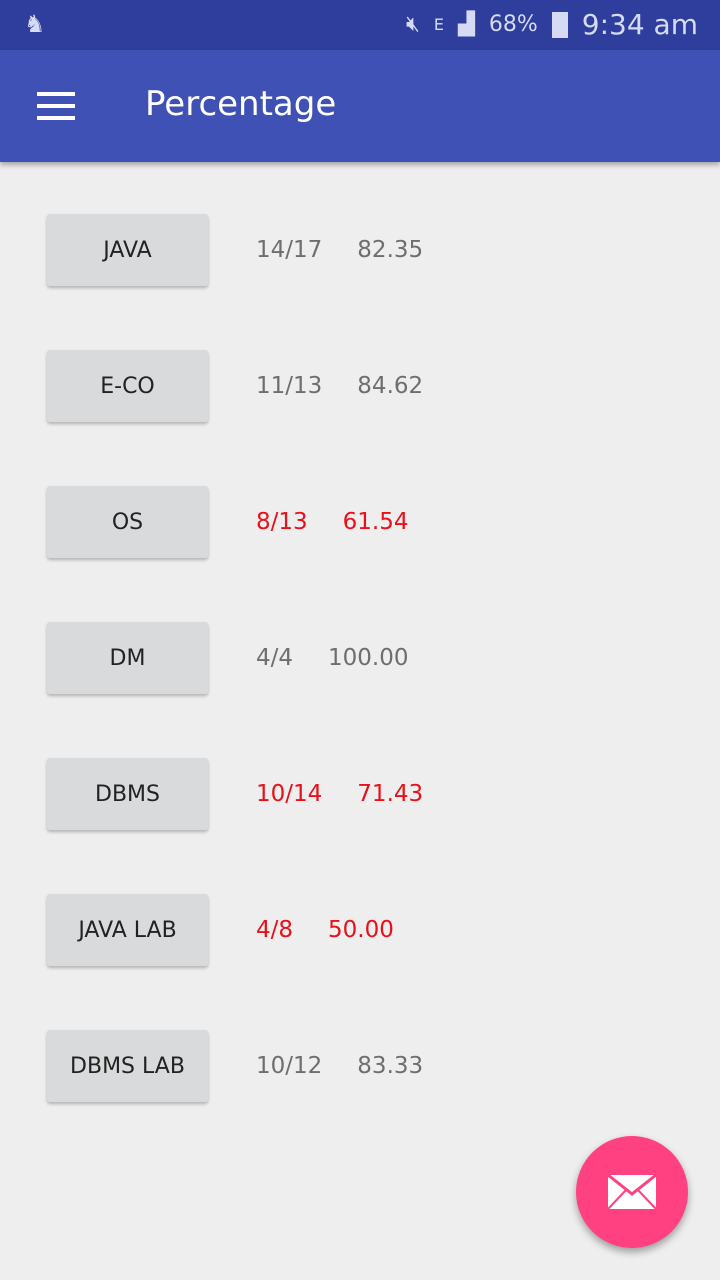 Image resolution: width=720 pixels, height=1280 pixels. Describe the element at coordinates (360, 106) in the screenshot. I see `app-bar: Percentage` at that location.